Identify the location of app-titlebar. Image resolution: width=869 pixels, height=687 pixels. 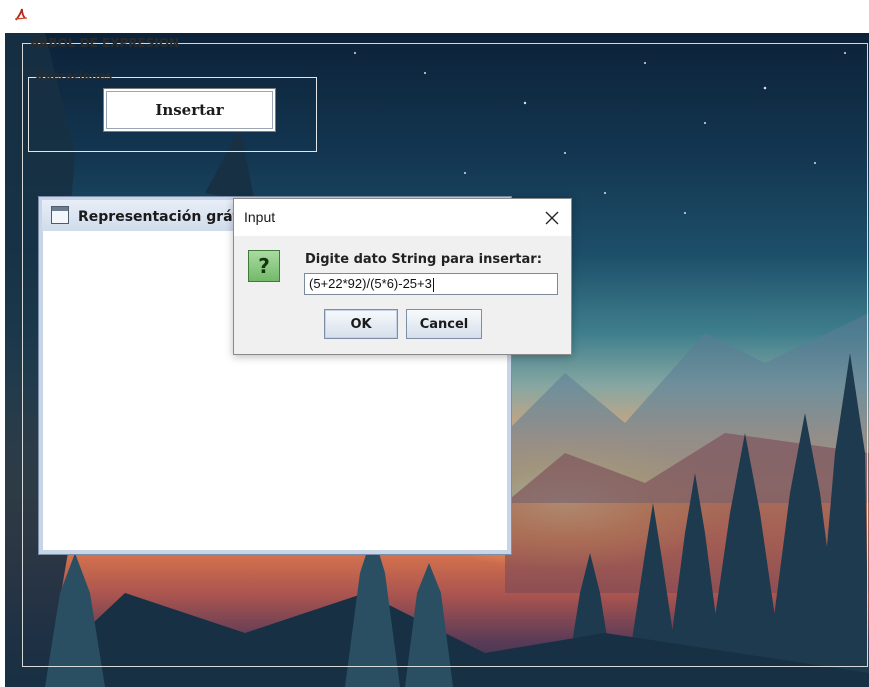
(434, 16).